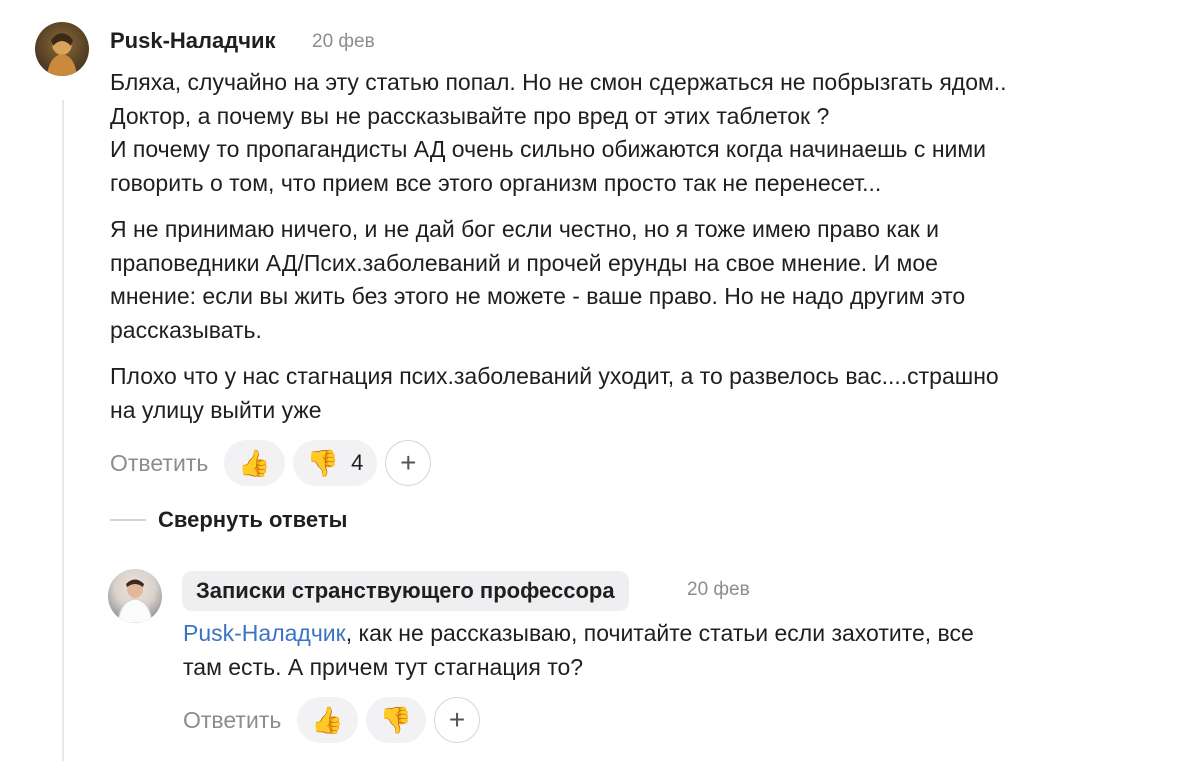 This screenshot has height=761, width=1200. Describe the element at coordinates (357, 462) in the screenshot. I see `dislike-count: 4` at that location.